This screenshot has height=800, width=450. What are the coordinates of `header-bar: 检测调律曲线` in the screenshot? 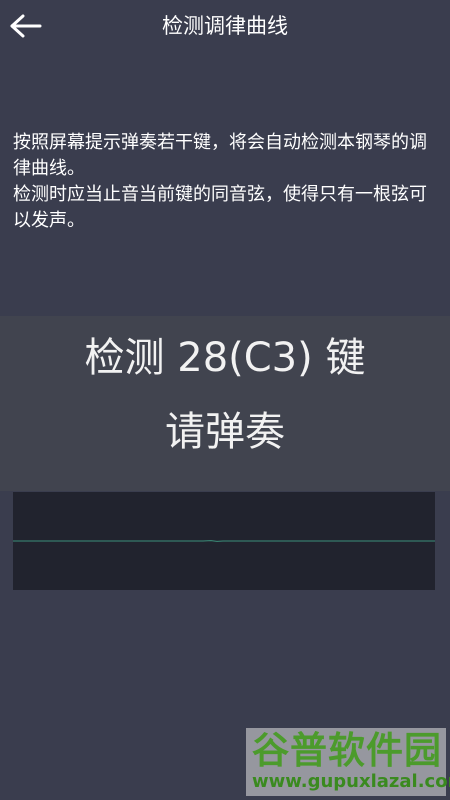 It's located at (225, 26).